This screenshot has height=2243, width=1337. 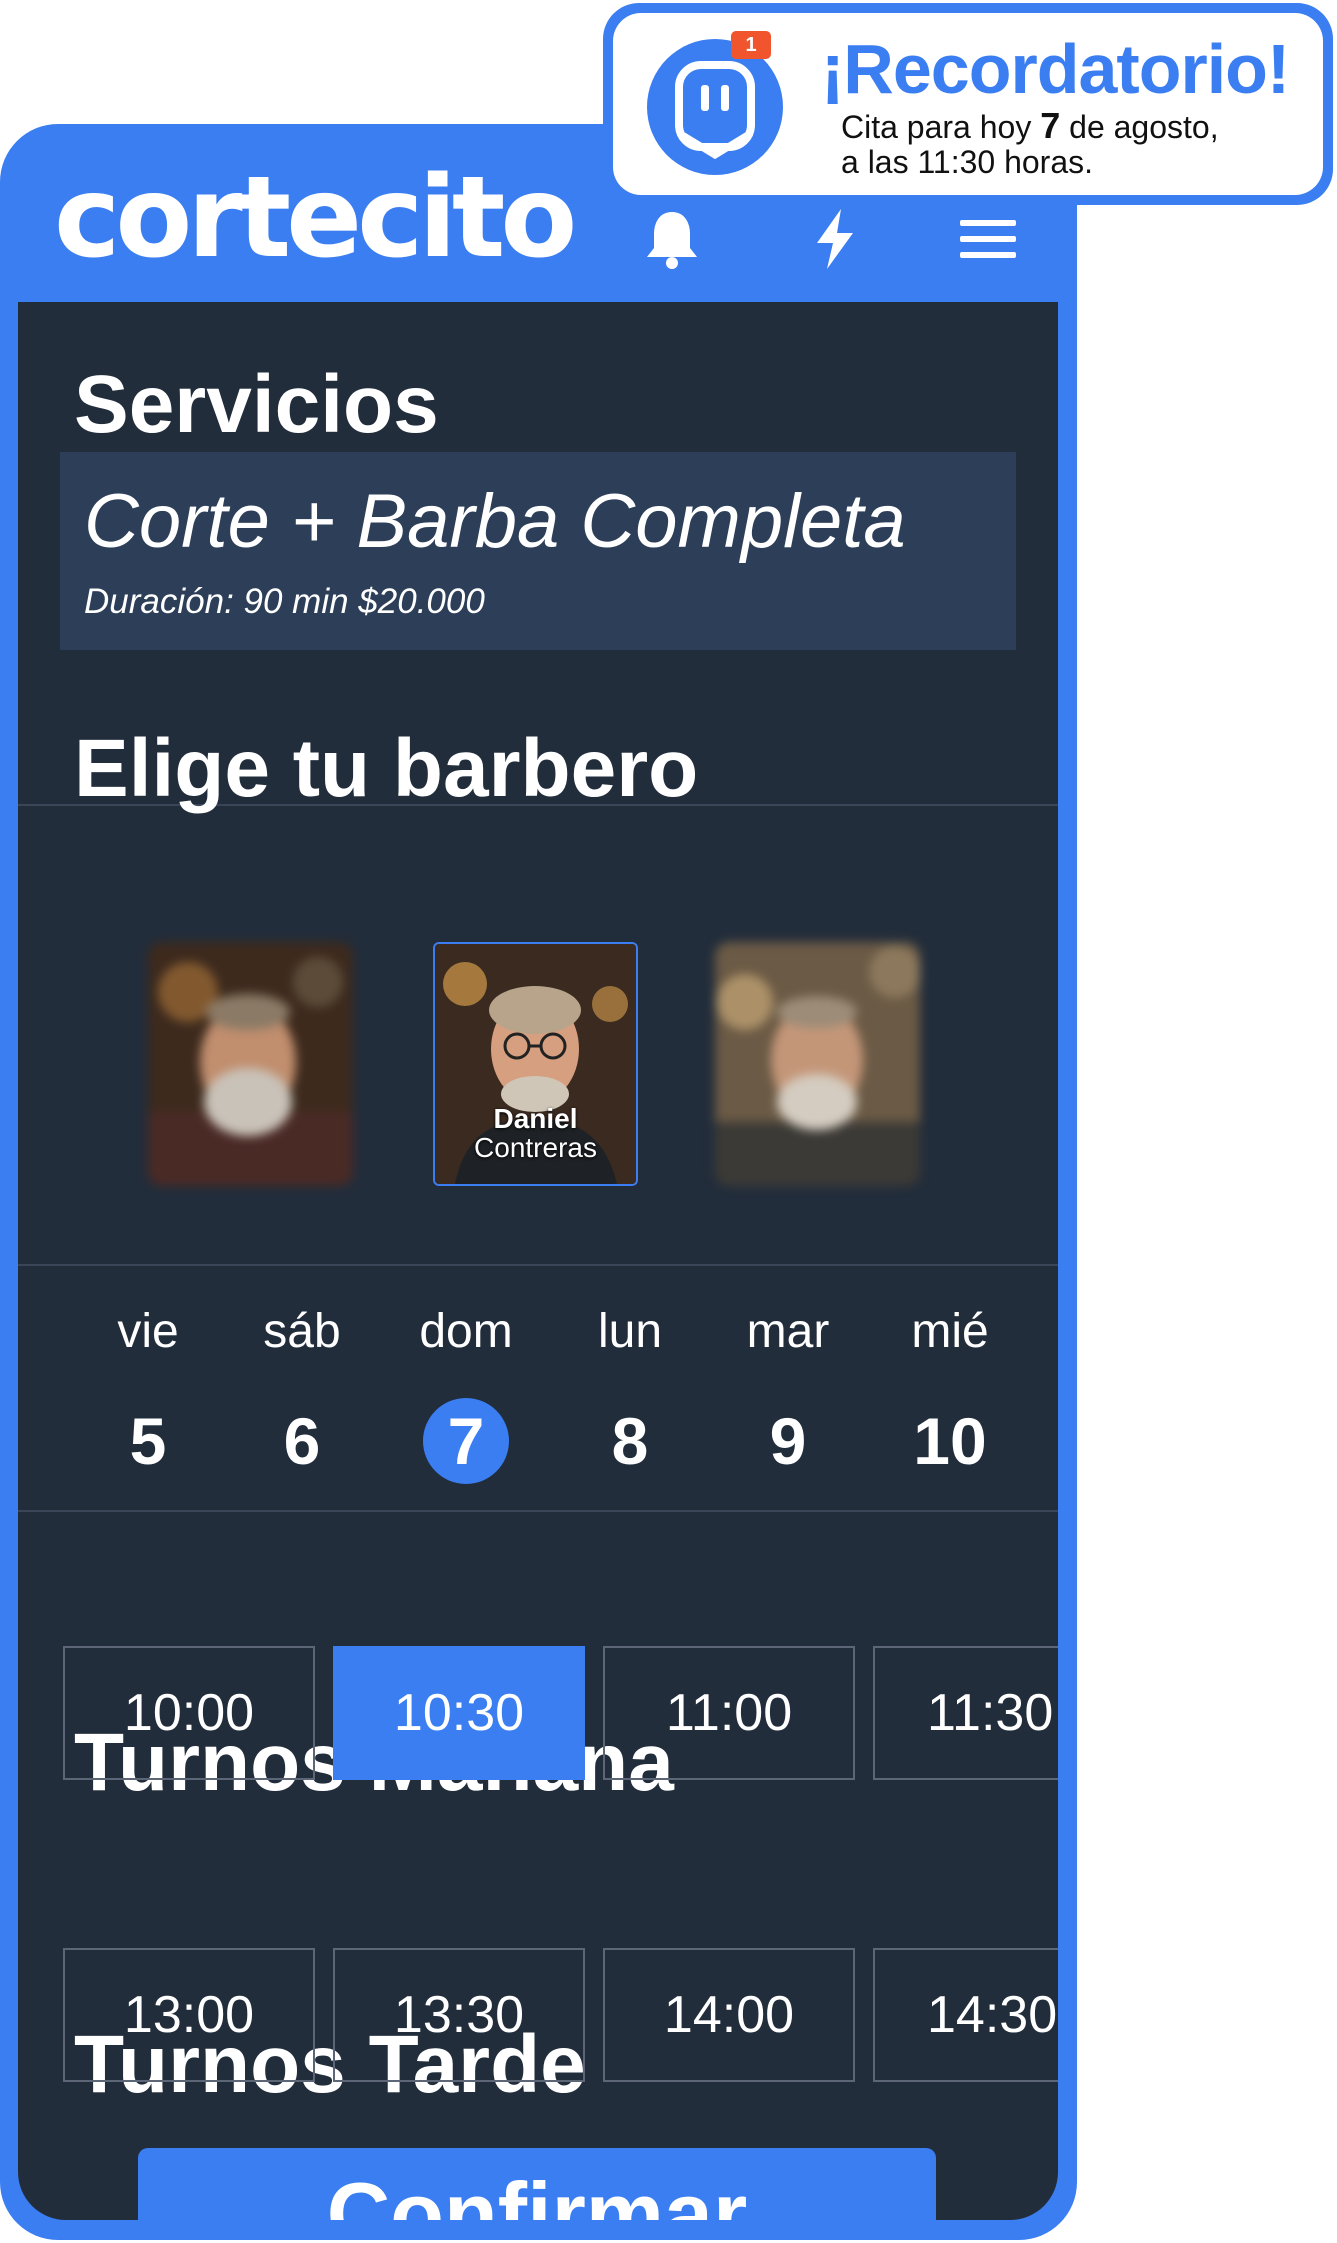 I want to click on day-number: 6, so click(x=302, y=1441).